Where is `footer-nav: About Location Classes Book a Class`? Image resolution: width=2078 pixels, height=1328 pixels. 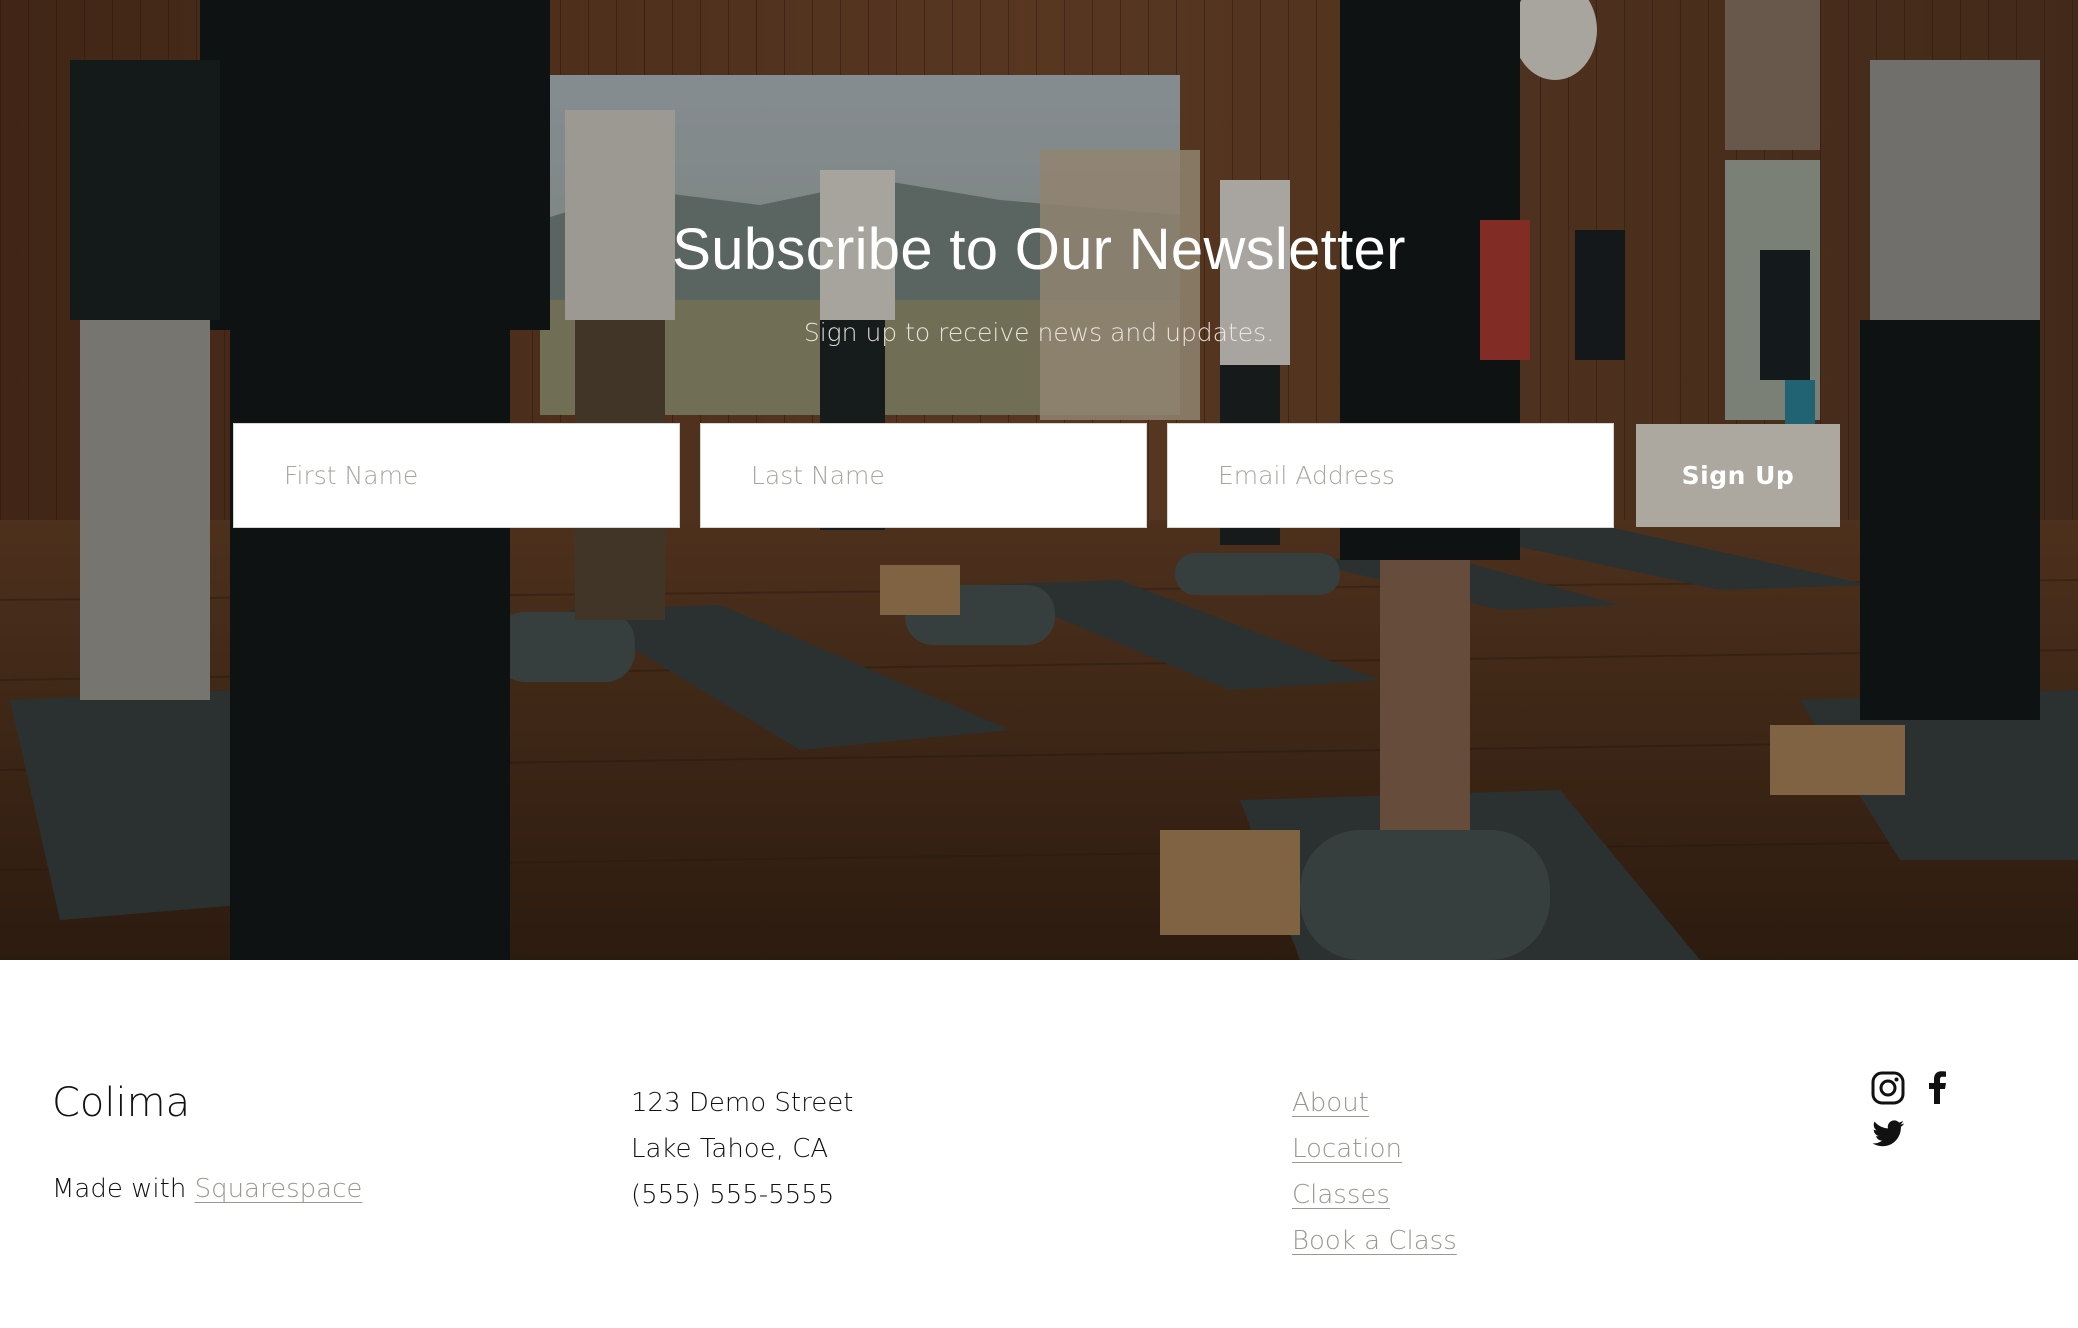 footer-nav: About Location Classes Book a Class is located at coordinates (1374, 1172).